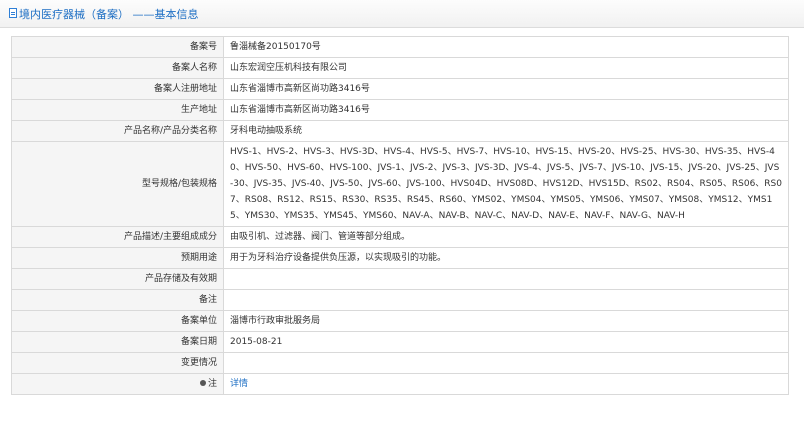  I want to click on note-icon, so click(202, 382).